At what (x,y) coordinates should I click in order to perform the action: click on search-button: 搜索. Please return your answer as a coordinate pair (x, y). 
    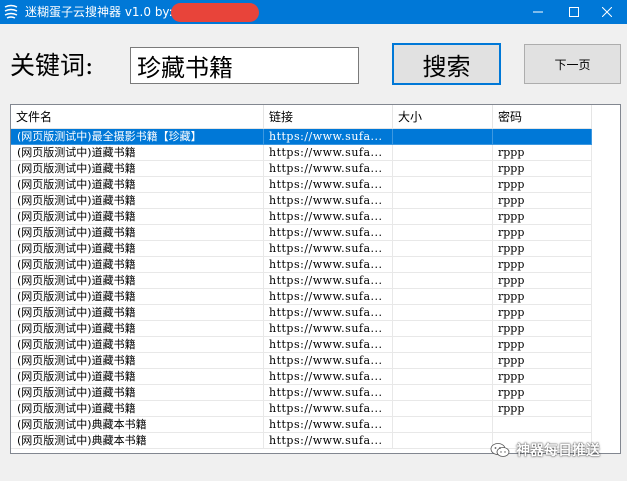
    Looking at the image, I should click on (446, 64).